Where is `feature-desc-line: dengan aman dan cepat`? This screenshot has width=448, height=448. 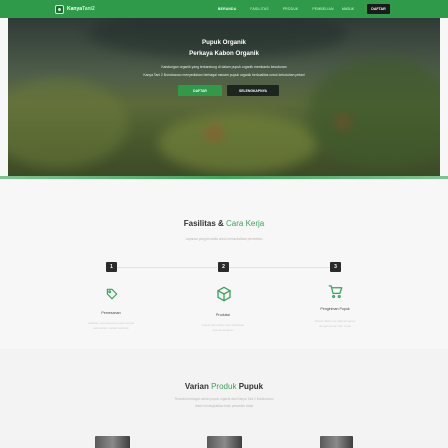
feature-desc-line: dengan aman dan cepat is located at coordinates (335, 326).